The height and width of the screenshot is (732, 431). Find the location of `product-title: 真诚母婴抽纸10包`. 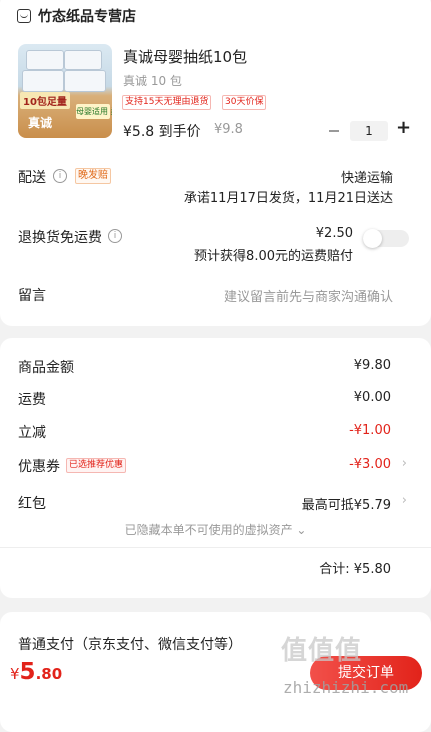

product-title: 真诚母婴抽纸10包 is located at coordinates (185, 56).